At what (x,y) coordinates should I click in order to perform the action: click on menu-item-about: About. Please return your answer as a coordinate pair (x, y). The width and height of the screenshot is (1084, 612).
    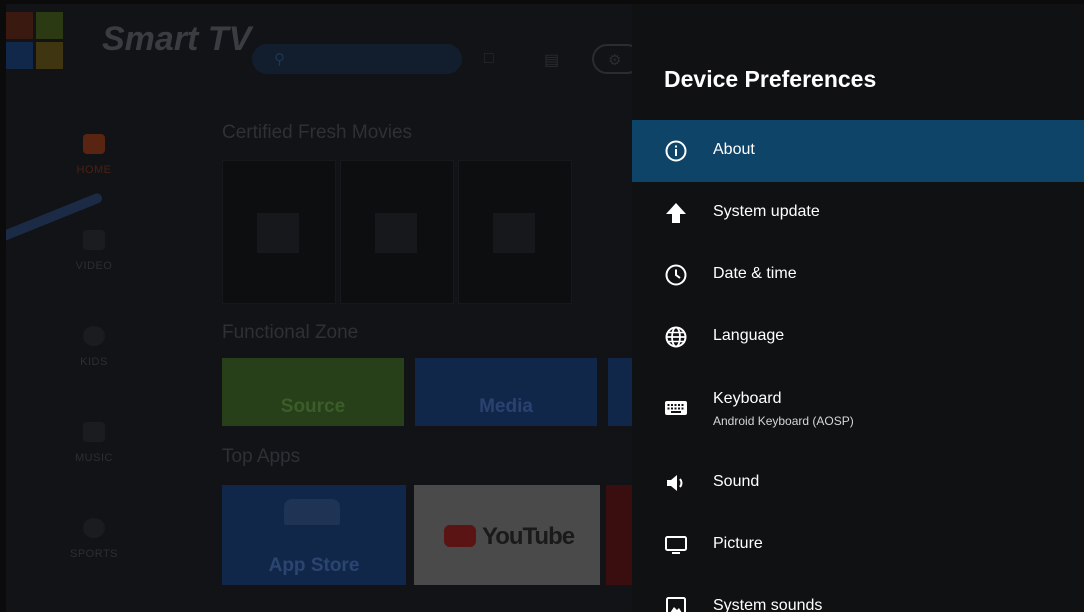
    Looking at the image, I should click on (858, 151).